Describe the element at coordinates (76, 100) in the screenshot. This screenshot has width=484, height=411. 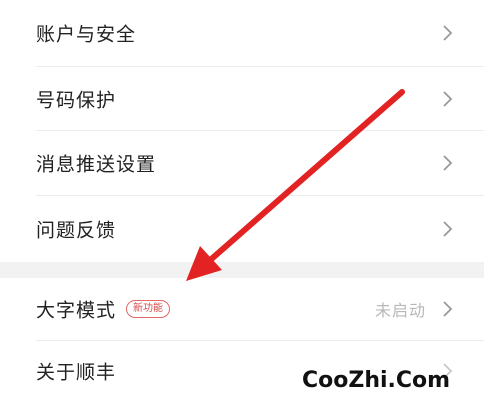
I see `settings-item-label: 号码保护` at that location.